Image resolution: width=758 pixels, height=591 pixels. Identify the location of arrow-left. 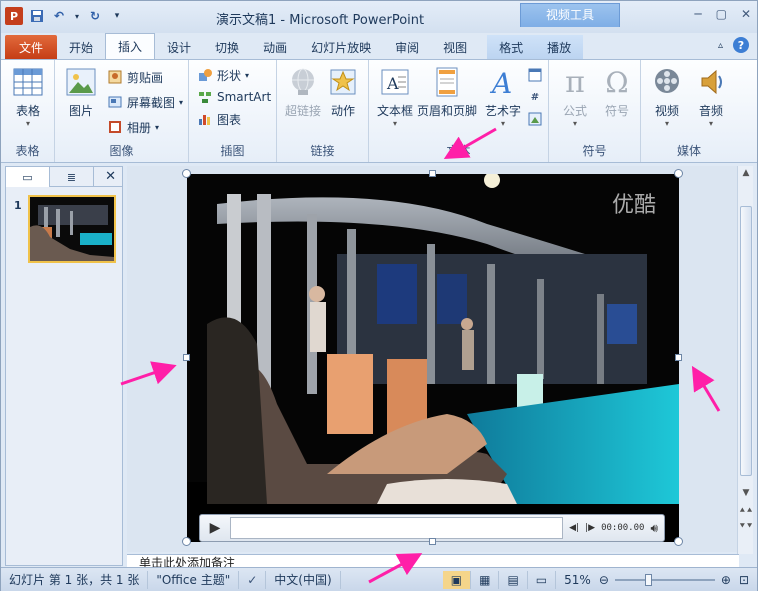
(148, 373).